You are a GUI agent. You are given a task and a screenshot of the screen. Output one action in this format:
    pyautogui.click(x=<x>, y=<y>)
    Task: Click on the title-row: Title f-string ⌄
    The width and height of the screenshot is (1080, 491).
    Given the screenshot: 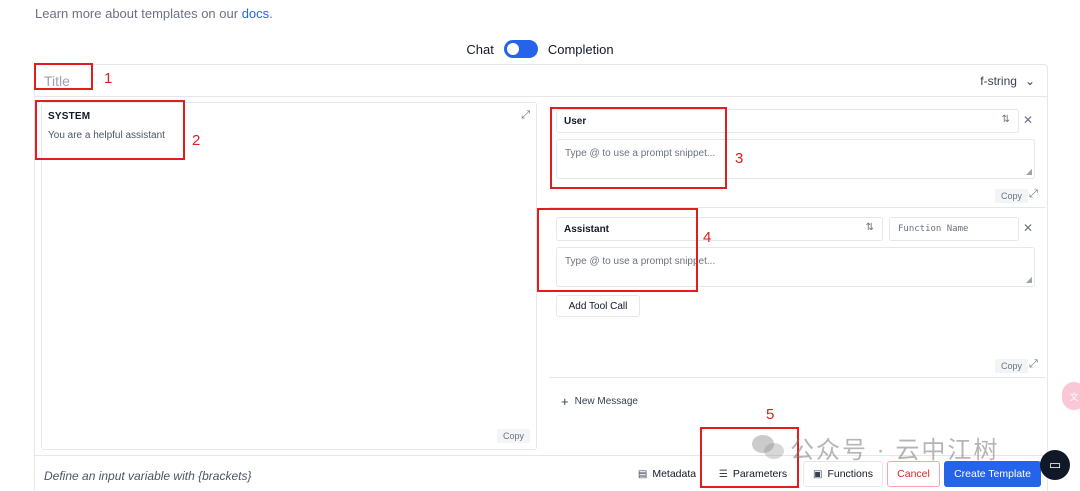 What is the action you would take?
    pyautogui.click(x=541, y=81)
    